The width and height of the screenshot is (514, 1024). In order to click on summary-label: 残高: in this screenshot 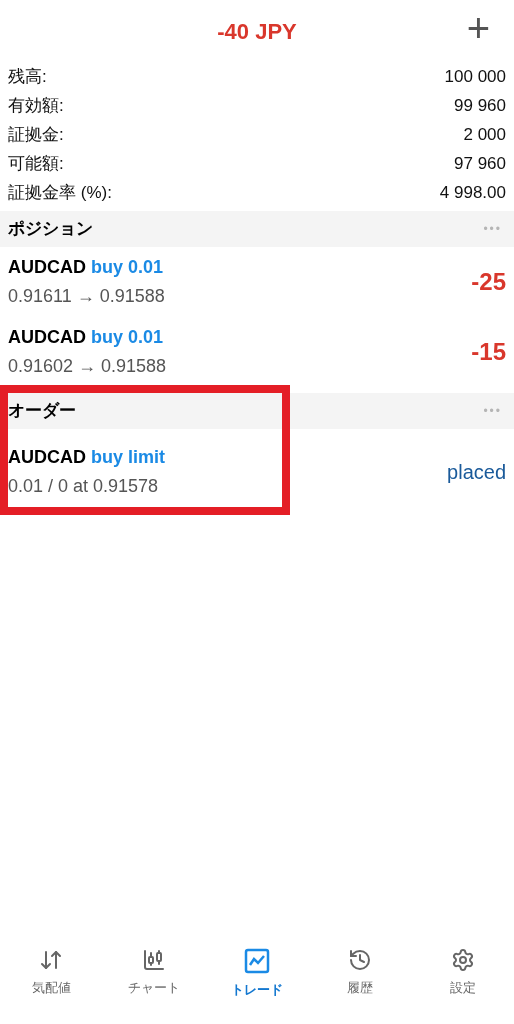, I will do `click(27, 76)`.